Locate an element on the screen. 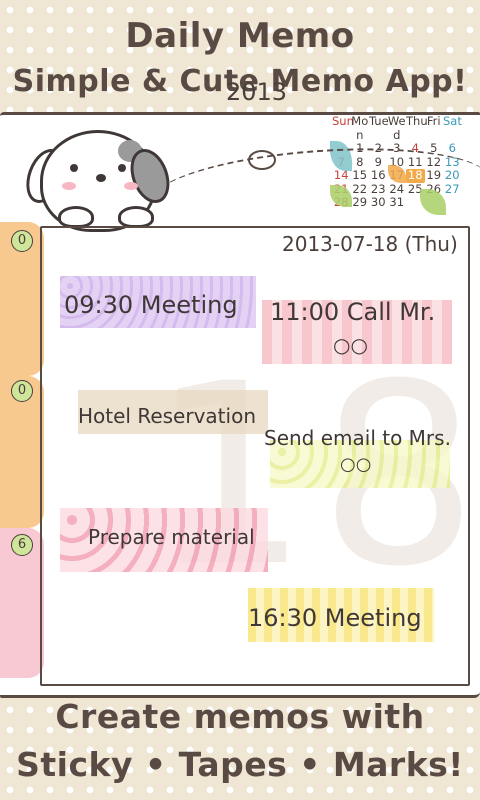 The height and width of the screenshot is (800, 480). tab-count-badge: 6 is located at coordinates (22, 545).